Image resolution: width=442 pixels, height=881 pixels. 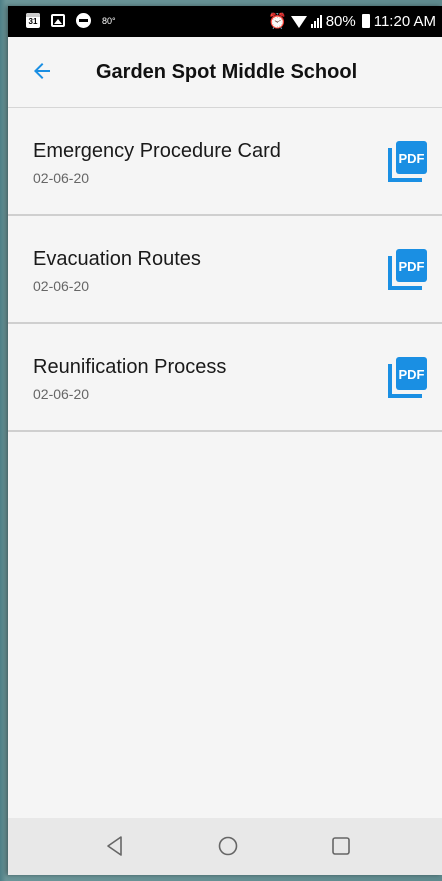 What do you see at coordinates (109, 20) in the screenshot?
I see `temperature-label: 80°` at bounding box center [109, 20].